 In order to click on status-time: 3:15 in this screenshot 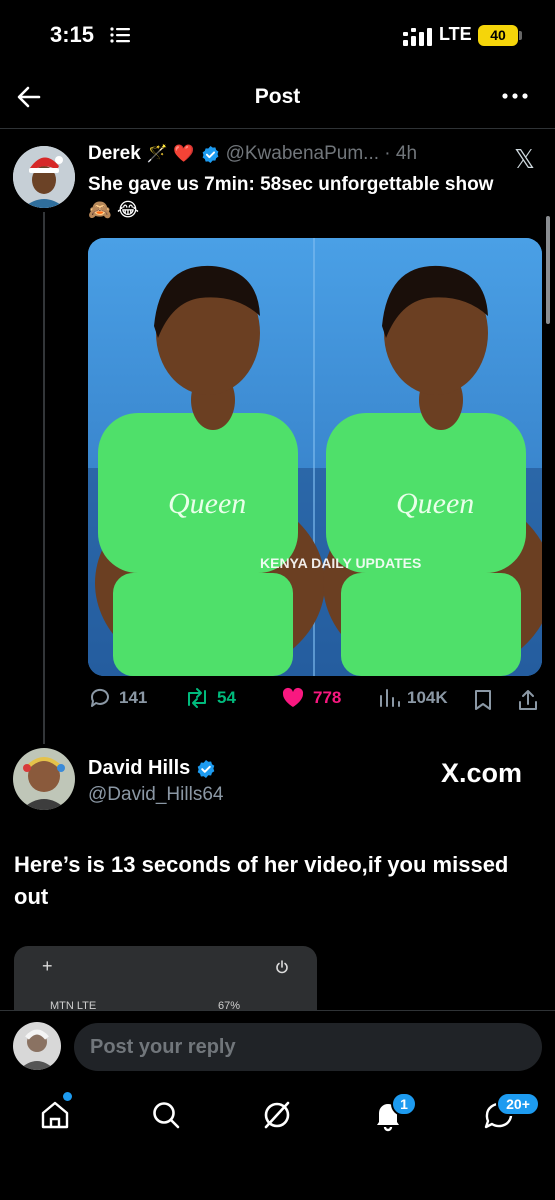, I will do `click(72, 34)`.